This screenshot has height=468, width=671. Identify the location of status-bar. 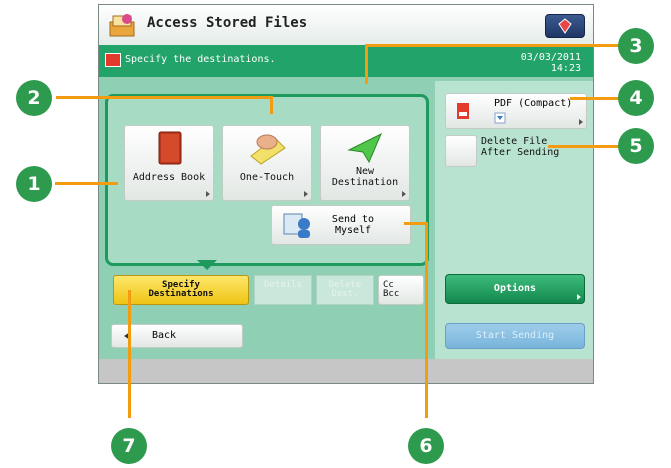
(346, 371).